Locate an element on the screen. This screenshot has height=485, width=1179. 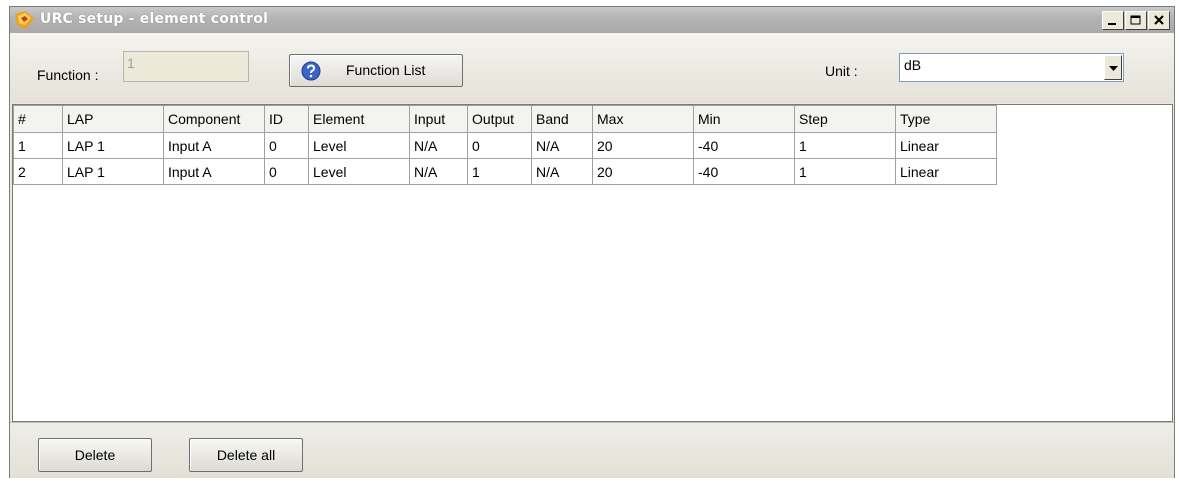
maximize-icon is located at coordinates (1135, 20).